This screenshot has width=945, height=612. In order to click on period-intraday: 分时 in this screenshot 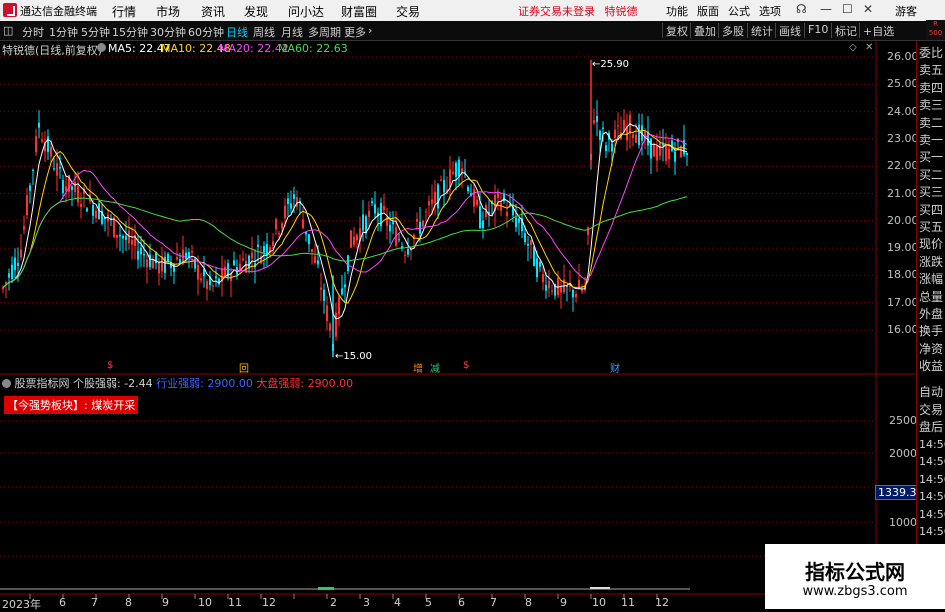, I will do `click(33, 32)`.